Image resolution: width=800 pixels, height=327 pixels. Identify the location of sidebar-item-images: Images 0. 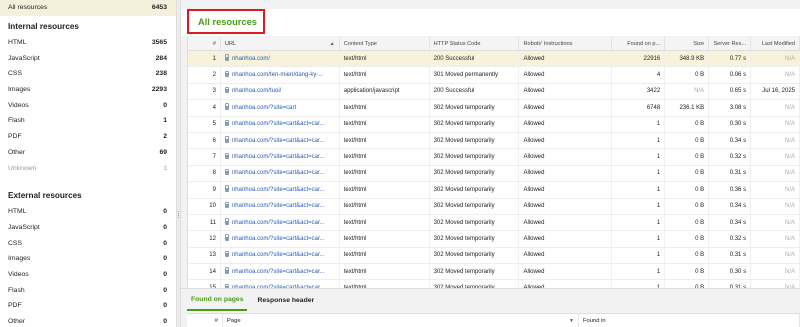
(88, 259).